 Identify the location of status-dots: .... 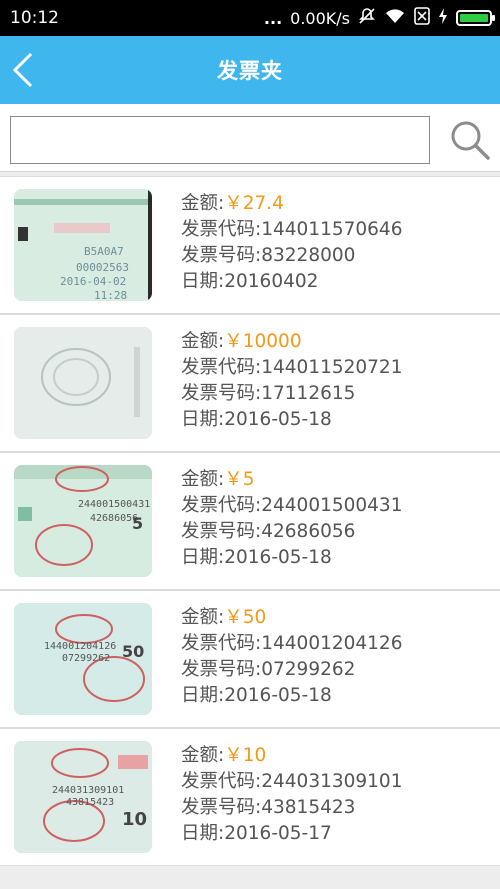
(273, 18).